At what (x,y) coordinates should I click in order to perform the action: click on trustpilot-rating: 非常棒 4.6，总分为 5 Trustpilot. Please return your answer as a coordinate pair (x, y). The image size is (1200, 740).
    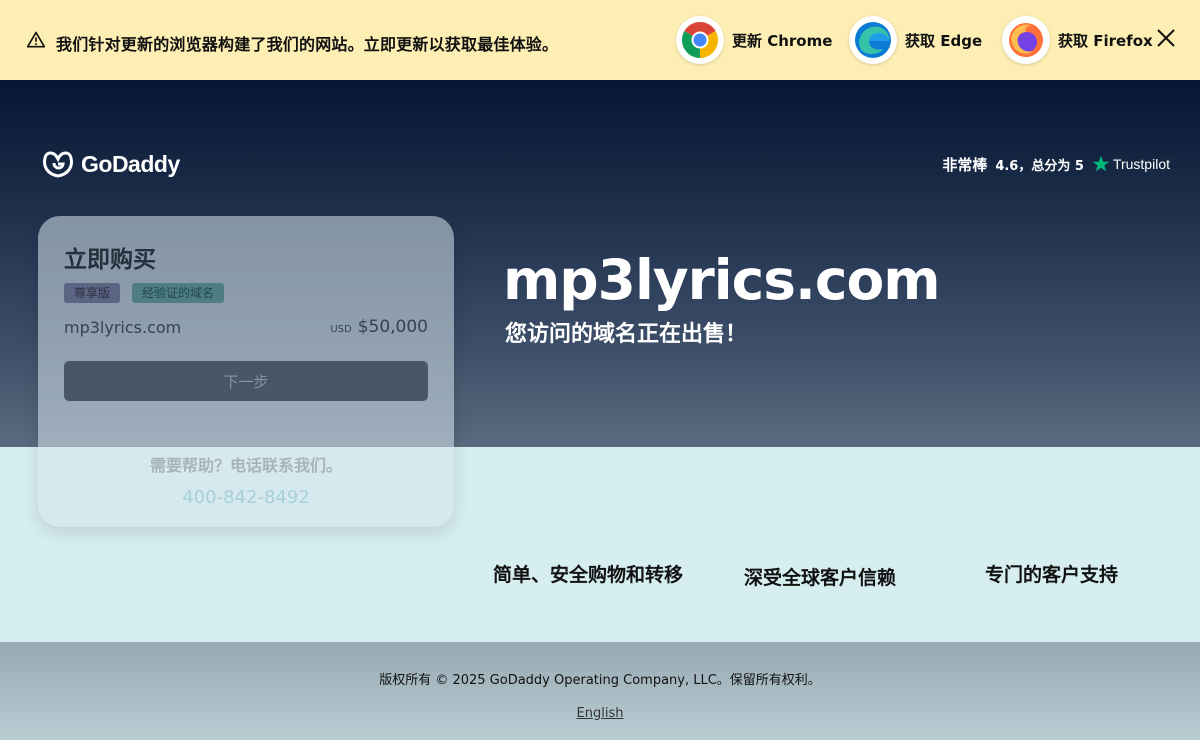
    Looking at the image, I should click on (1056, 164).